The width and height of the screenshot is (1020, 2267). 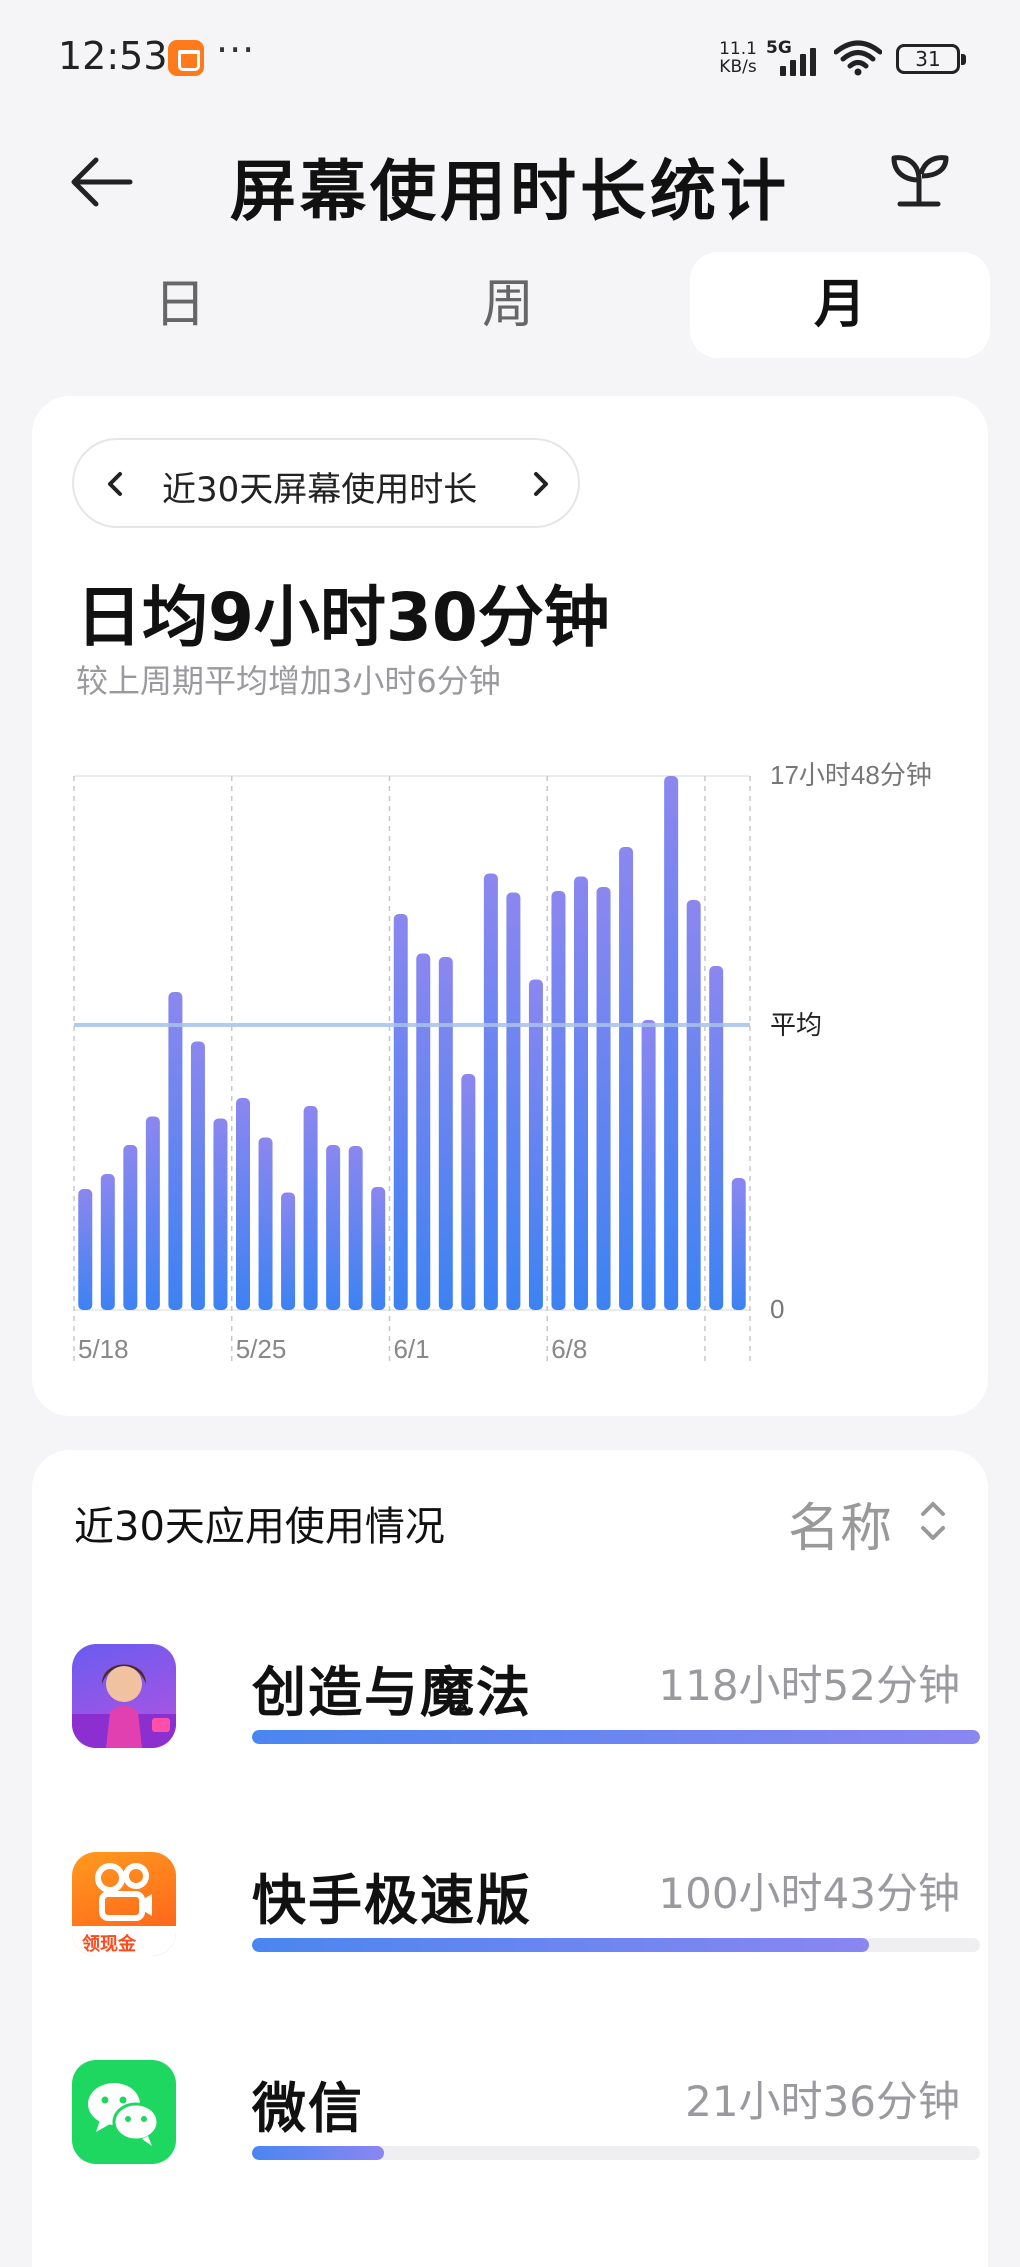 I want to click on sprout-icon, so click(x=919, y=182).